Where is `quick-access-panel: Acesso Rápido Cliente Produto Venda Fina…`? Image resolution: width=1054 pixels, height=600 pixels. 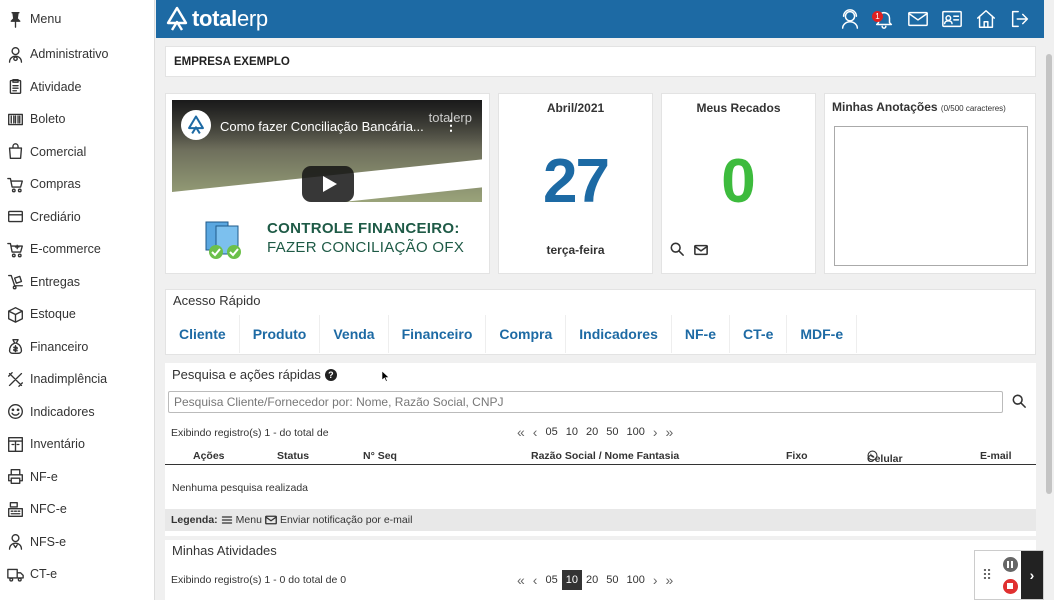
quick-access-panel: Acesso Rápido Cliente Produto Venda Fina… is located at coordinates (600, 322).